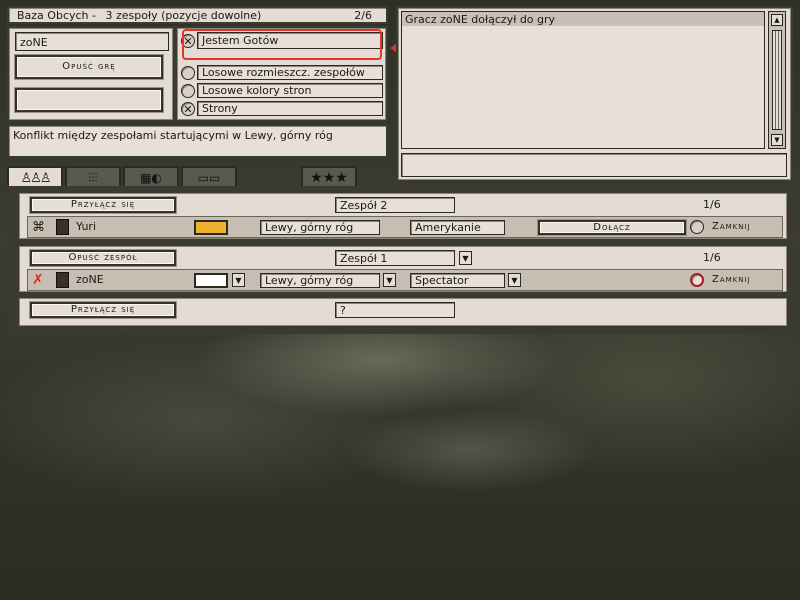 The image size is (800, 600). I want to click on random-placement-label: Losowe rozmieszcz. zespołów, so click(283, 72).